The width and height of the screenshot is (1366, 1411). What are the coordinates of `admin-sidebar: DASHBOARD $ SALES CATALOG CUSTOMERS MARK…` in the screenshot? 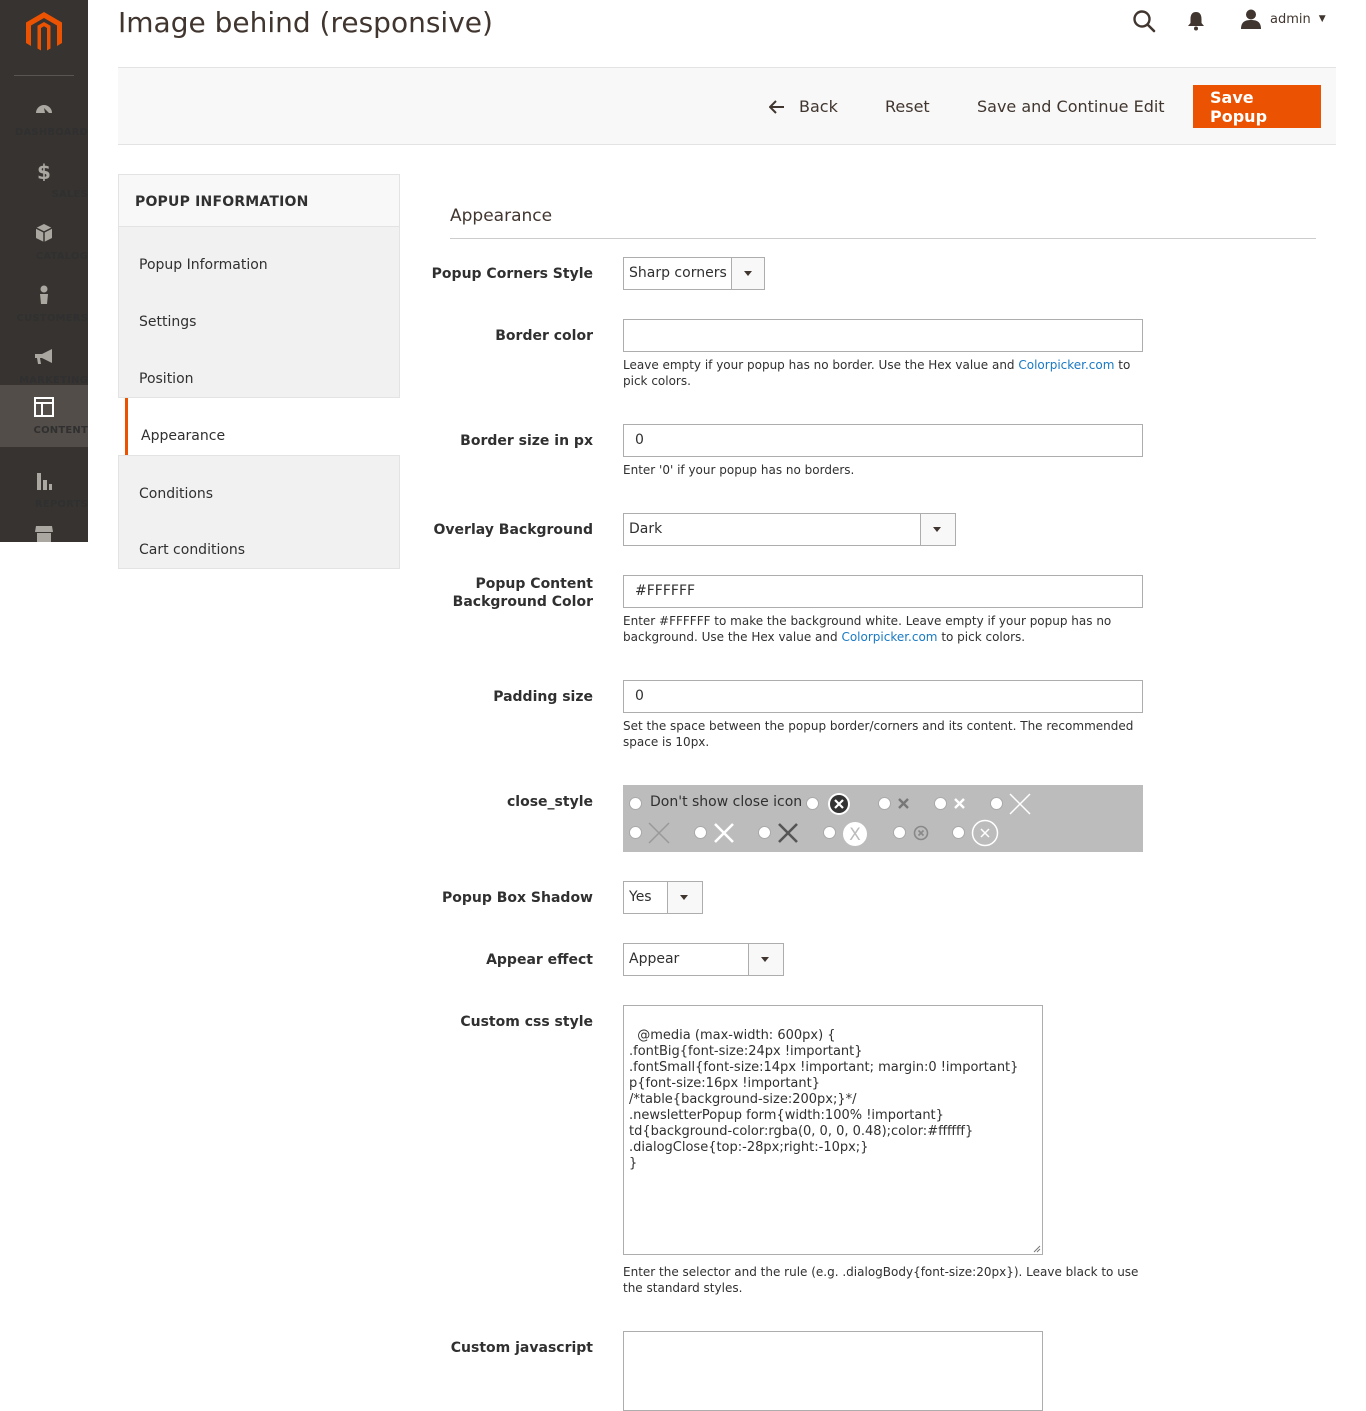 It's located at (44, 271).